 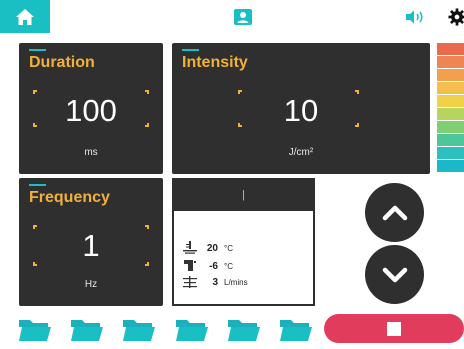 I want to click on profile-icon, so click(x=243, y=17).